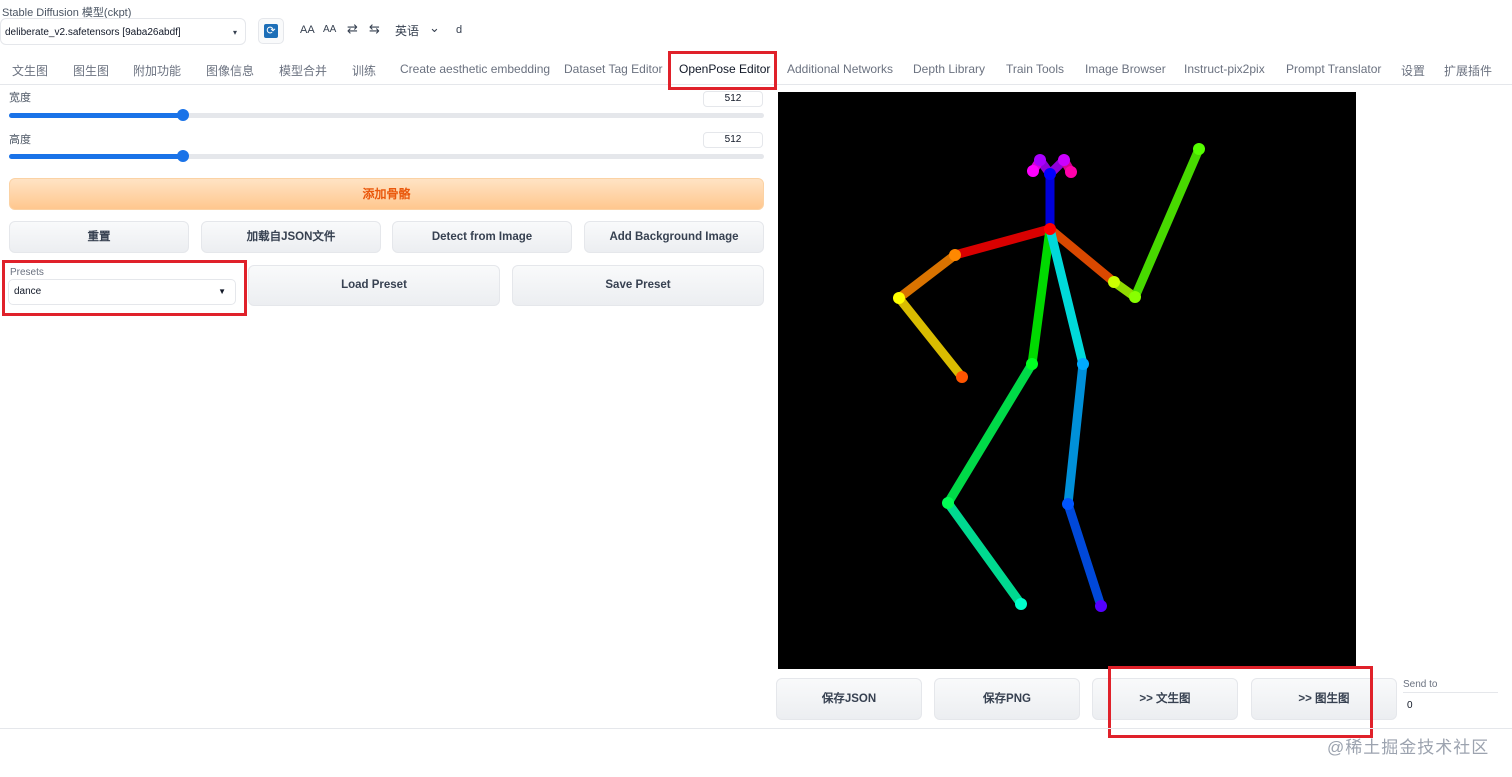 This screenshot has height=777, width=1512. What do you see at coordinates (1468, 70) in the screenshot?
I see `tab-extensions: 扩展插件` at bounding box center [1468, 70].